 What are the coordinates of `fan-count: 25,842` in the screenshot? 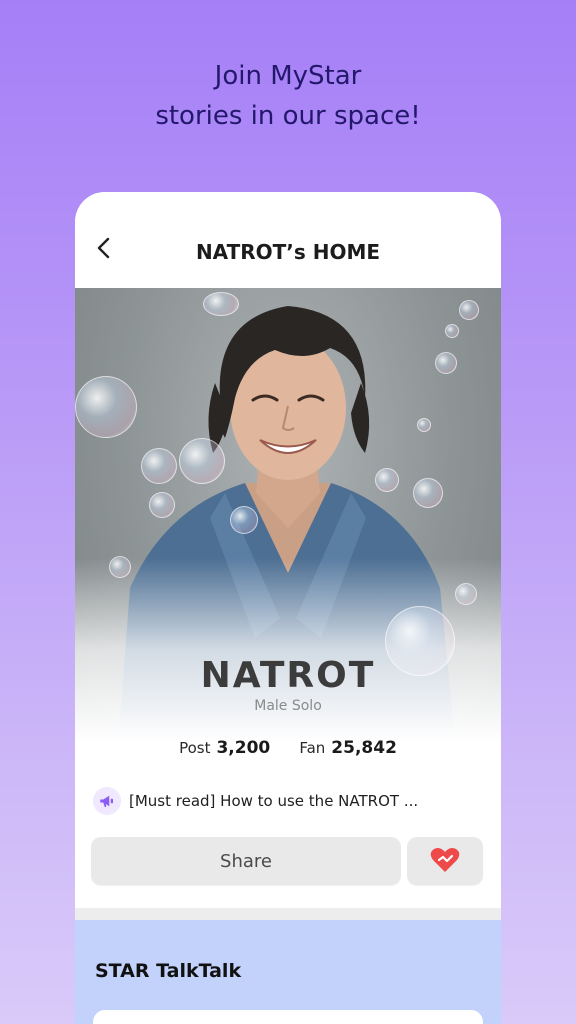 It's located at (364, 748).